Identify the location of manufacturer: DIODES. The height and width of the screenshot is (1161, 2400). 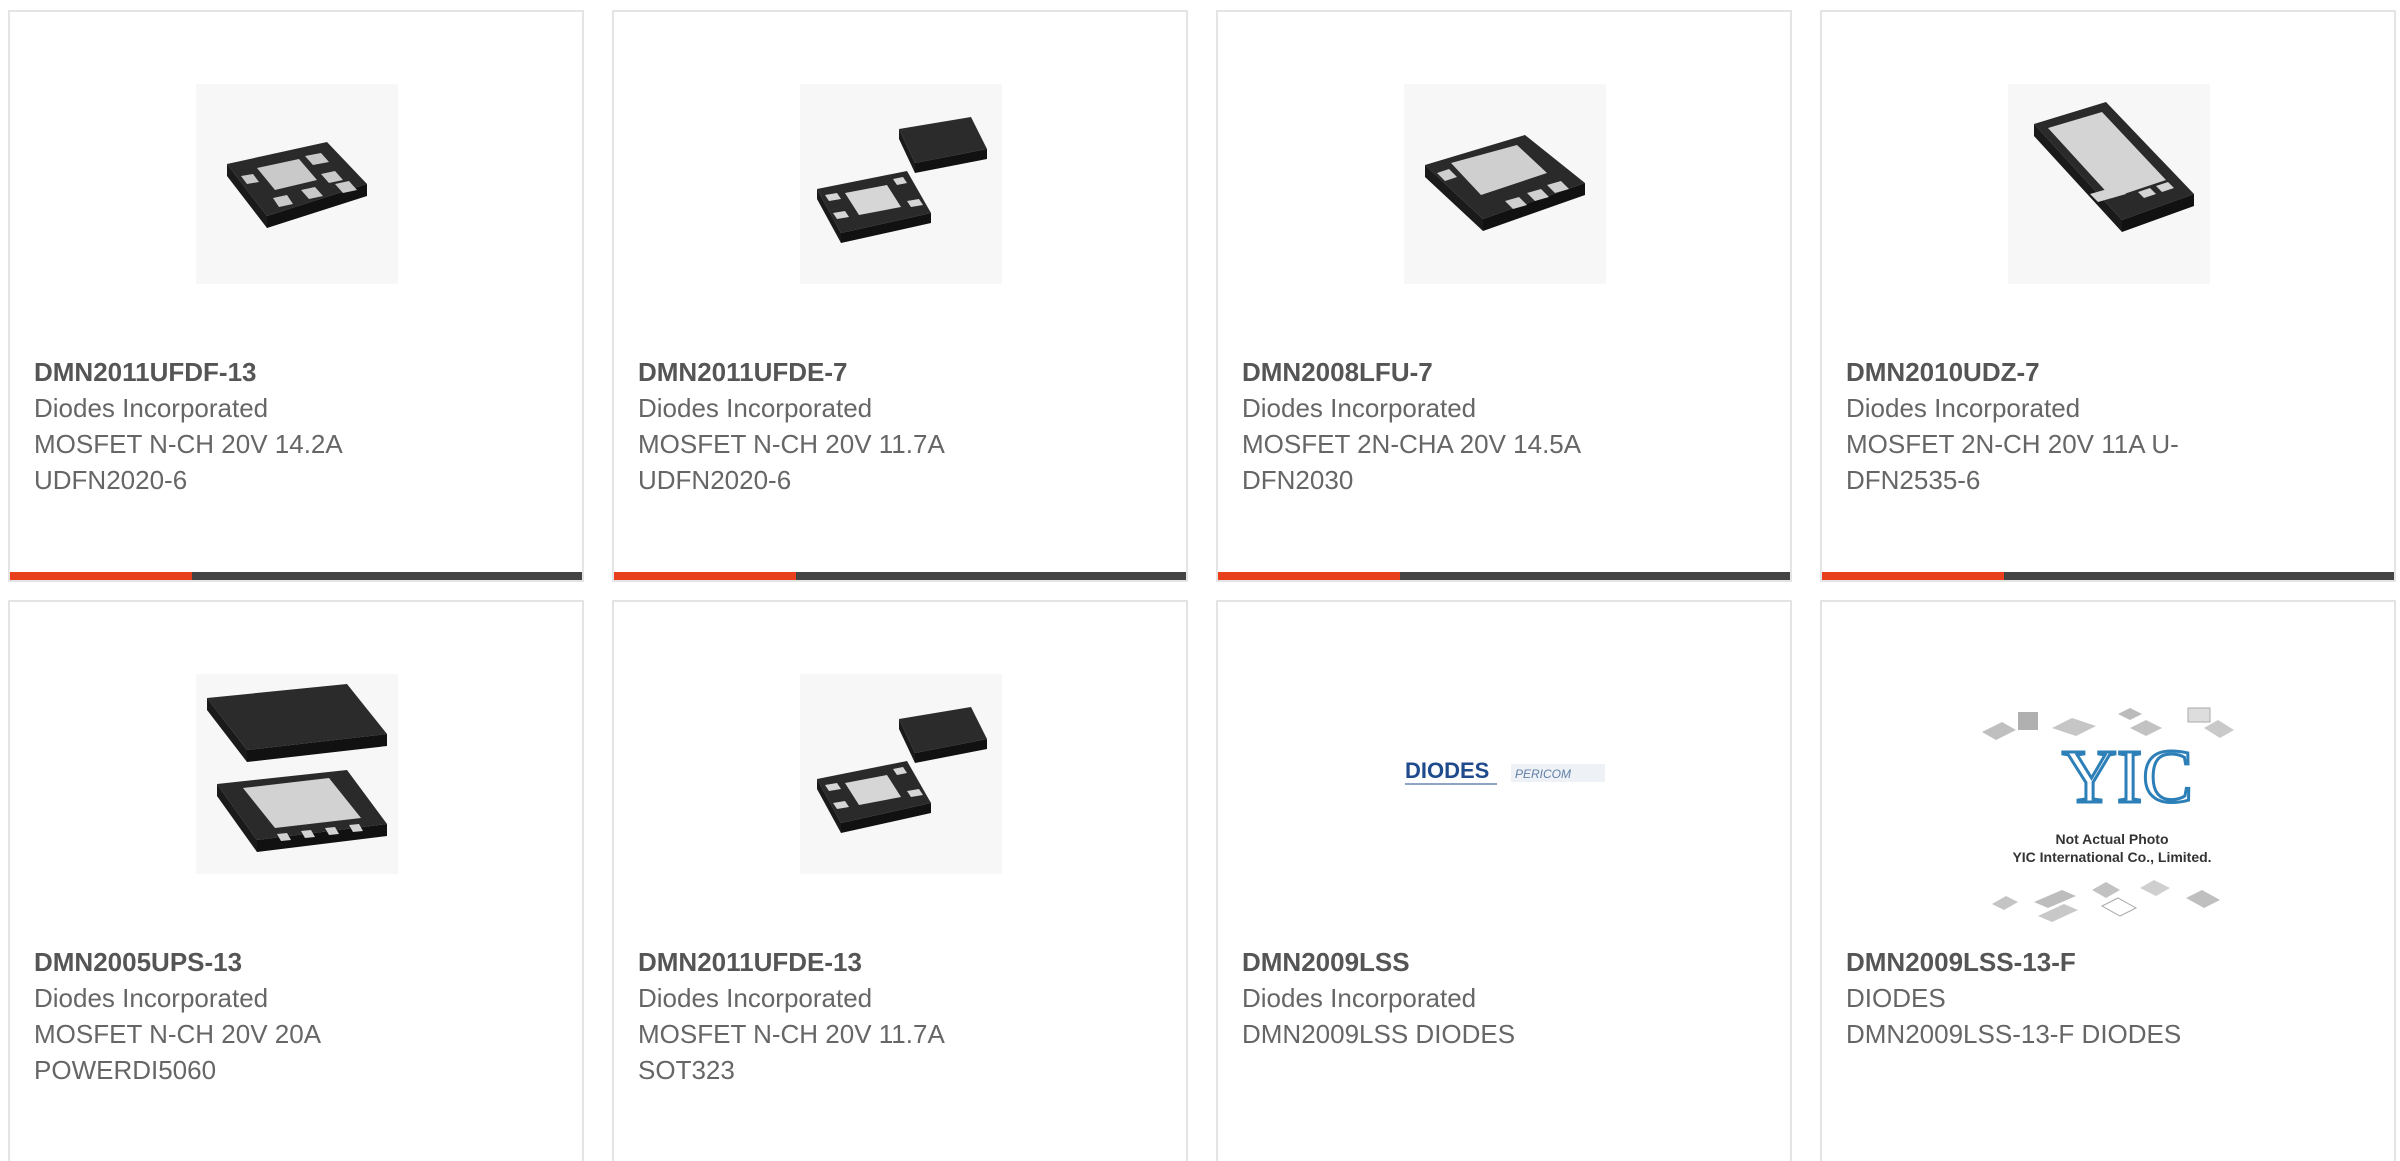
(1896, 998).